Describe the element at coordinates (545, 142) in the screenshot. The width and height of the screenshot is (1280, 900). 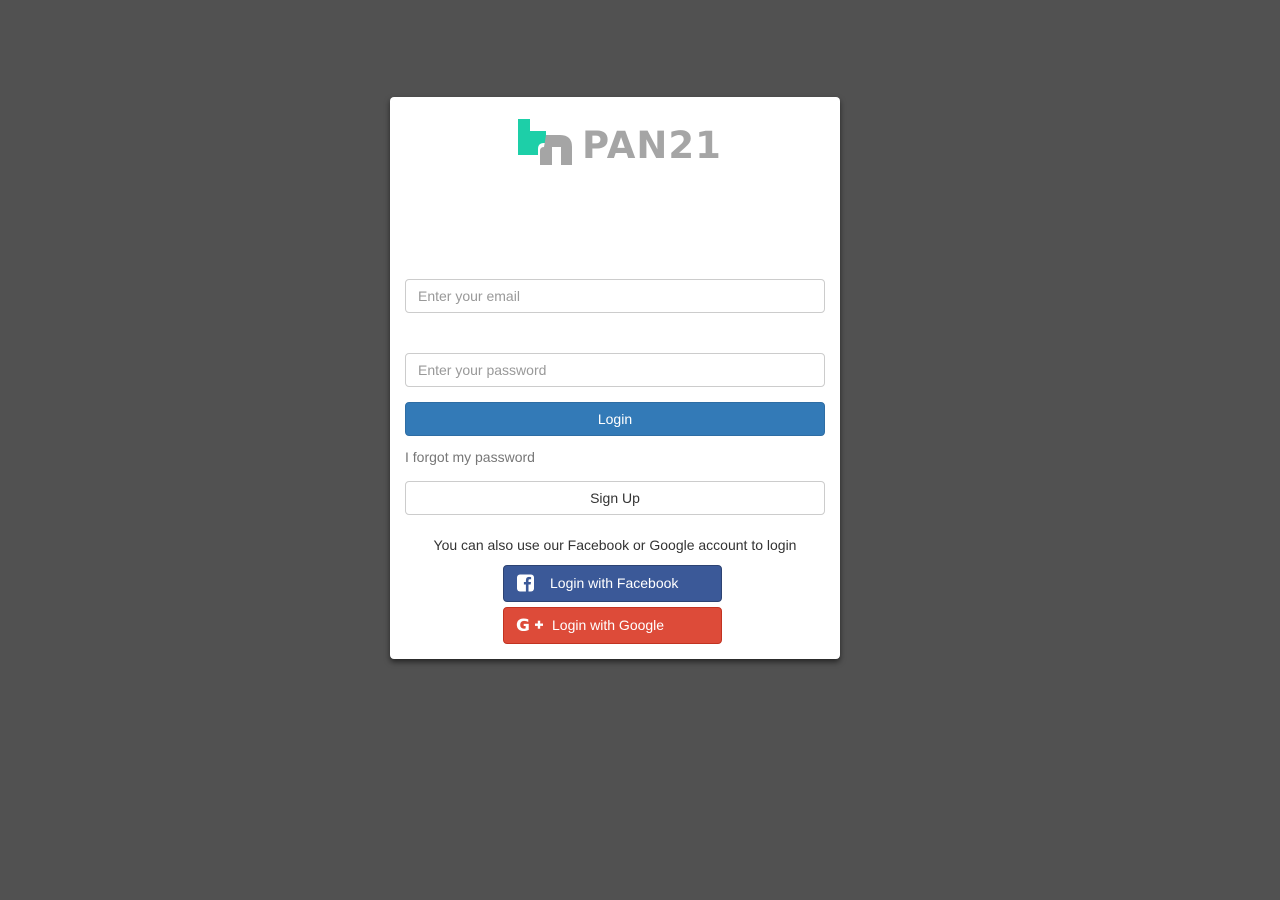
I see `pan21-logo-mark-icon` at that location.